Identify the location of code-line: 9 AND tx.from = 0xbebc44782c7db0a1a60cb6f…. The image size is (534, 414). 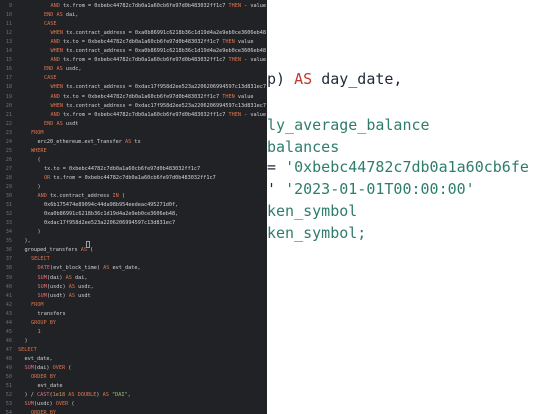
(133, 6).